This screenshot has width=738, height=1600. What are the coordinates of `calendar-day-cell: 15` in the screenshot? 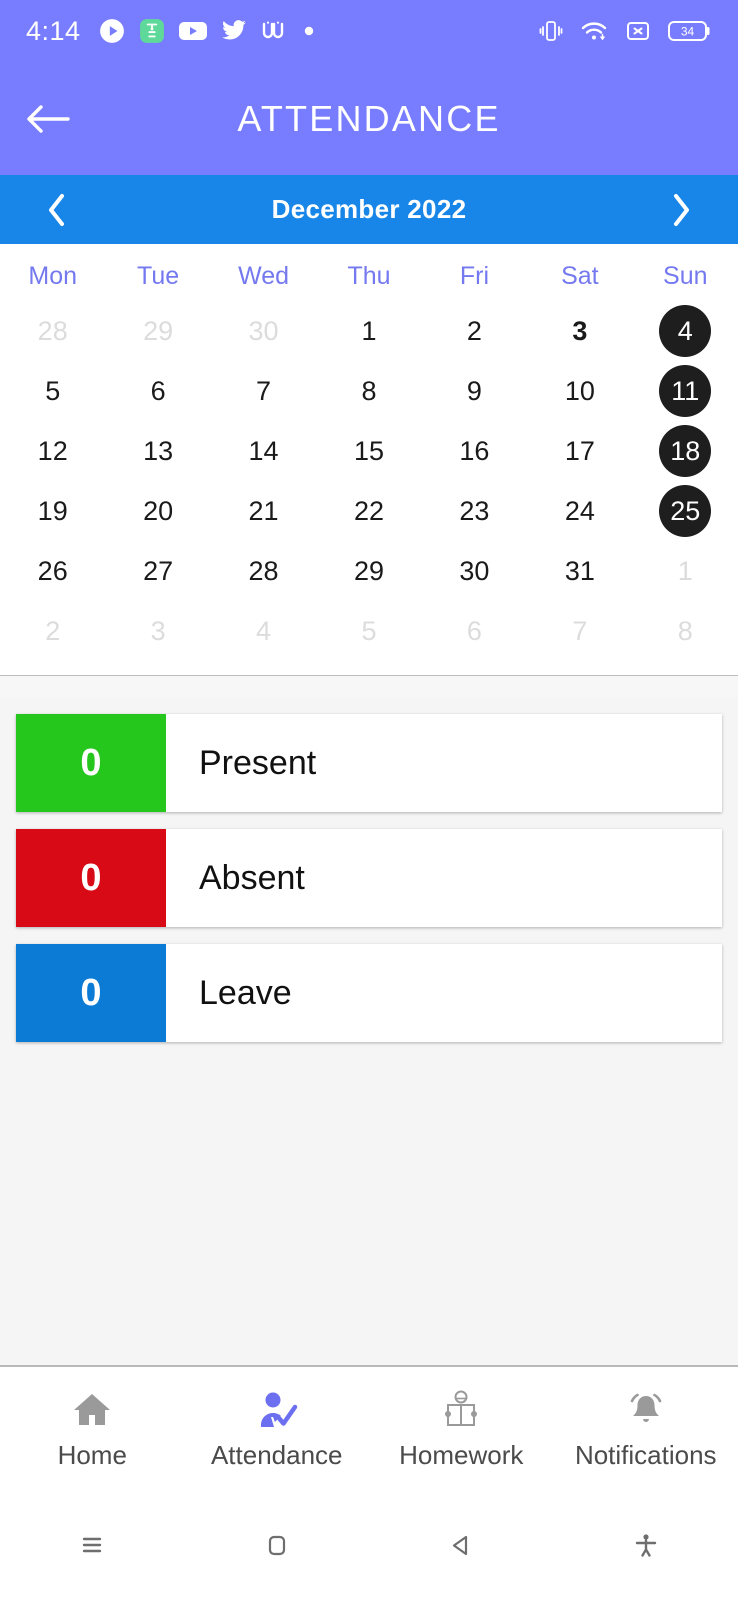 It's located at (368, 451).